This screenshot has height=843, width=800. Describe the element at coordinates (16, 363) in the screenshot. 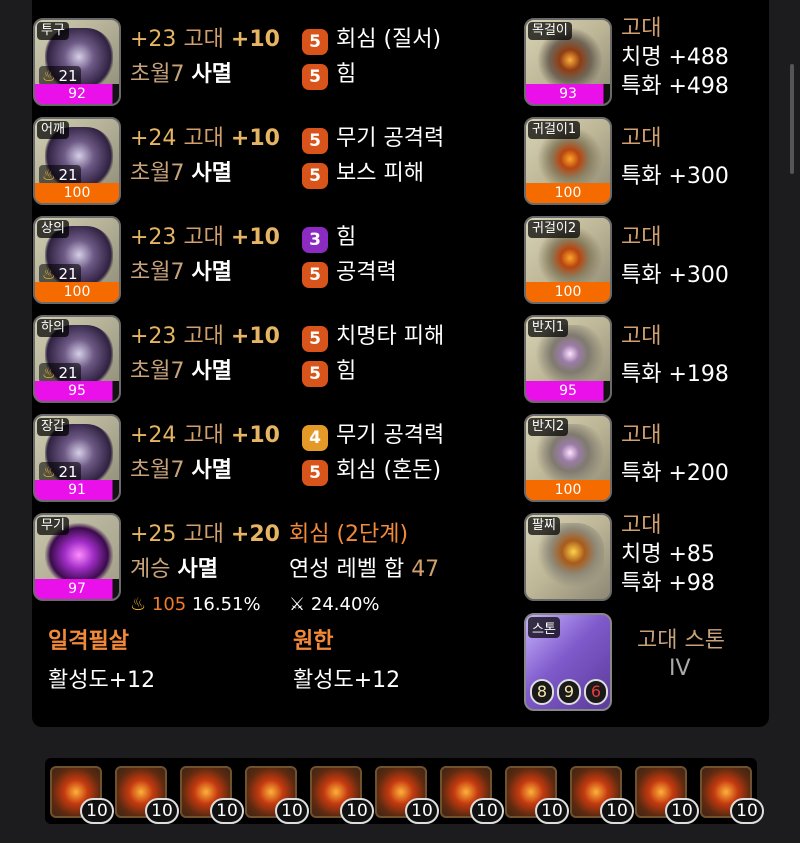

I see `left-margin` at that location.